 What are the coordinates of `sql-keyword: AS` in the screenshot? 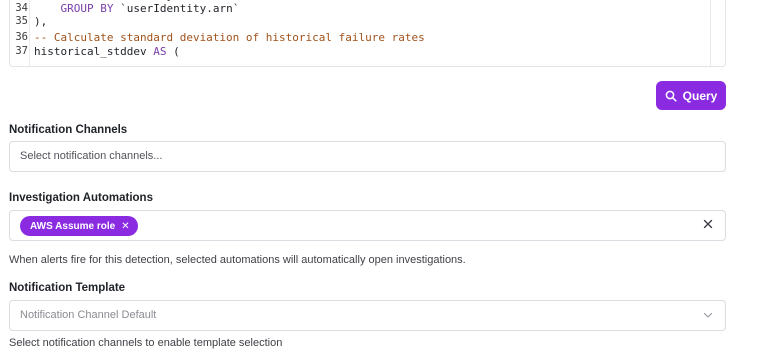 It's located at (160, 51).